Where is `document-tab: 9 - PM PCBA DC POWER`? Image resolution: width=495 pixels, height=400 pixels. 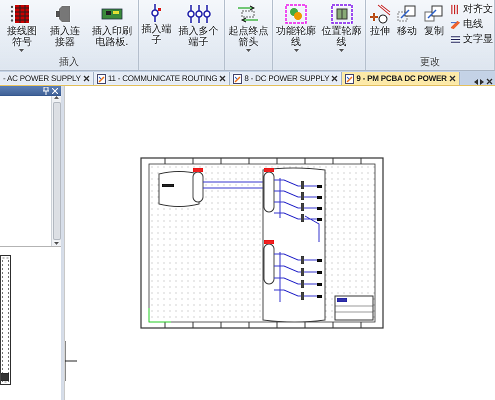
document-tab: 9 - PM PCBA DC POWER is located at coordinates (401, 78).